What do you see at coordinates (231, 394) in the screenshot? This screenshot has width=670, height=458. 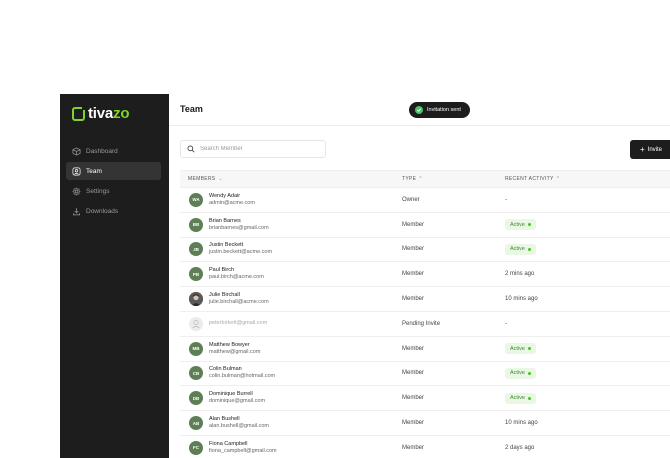 I see `member-name: Dominique Burrell` at bounding box center [231, 394].